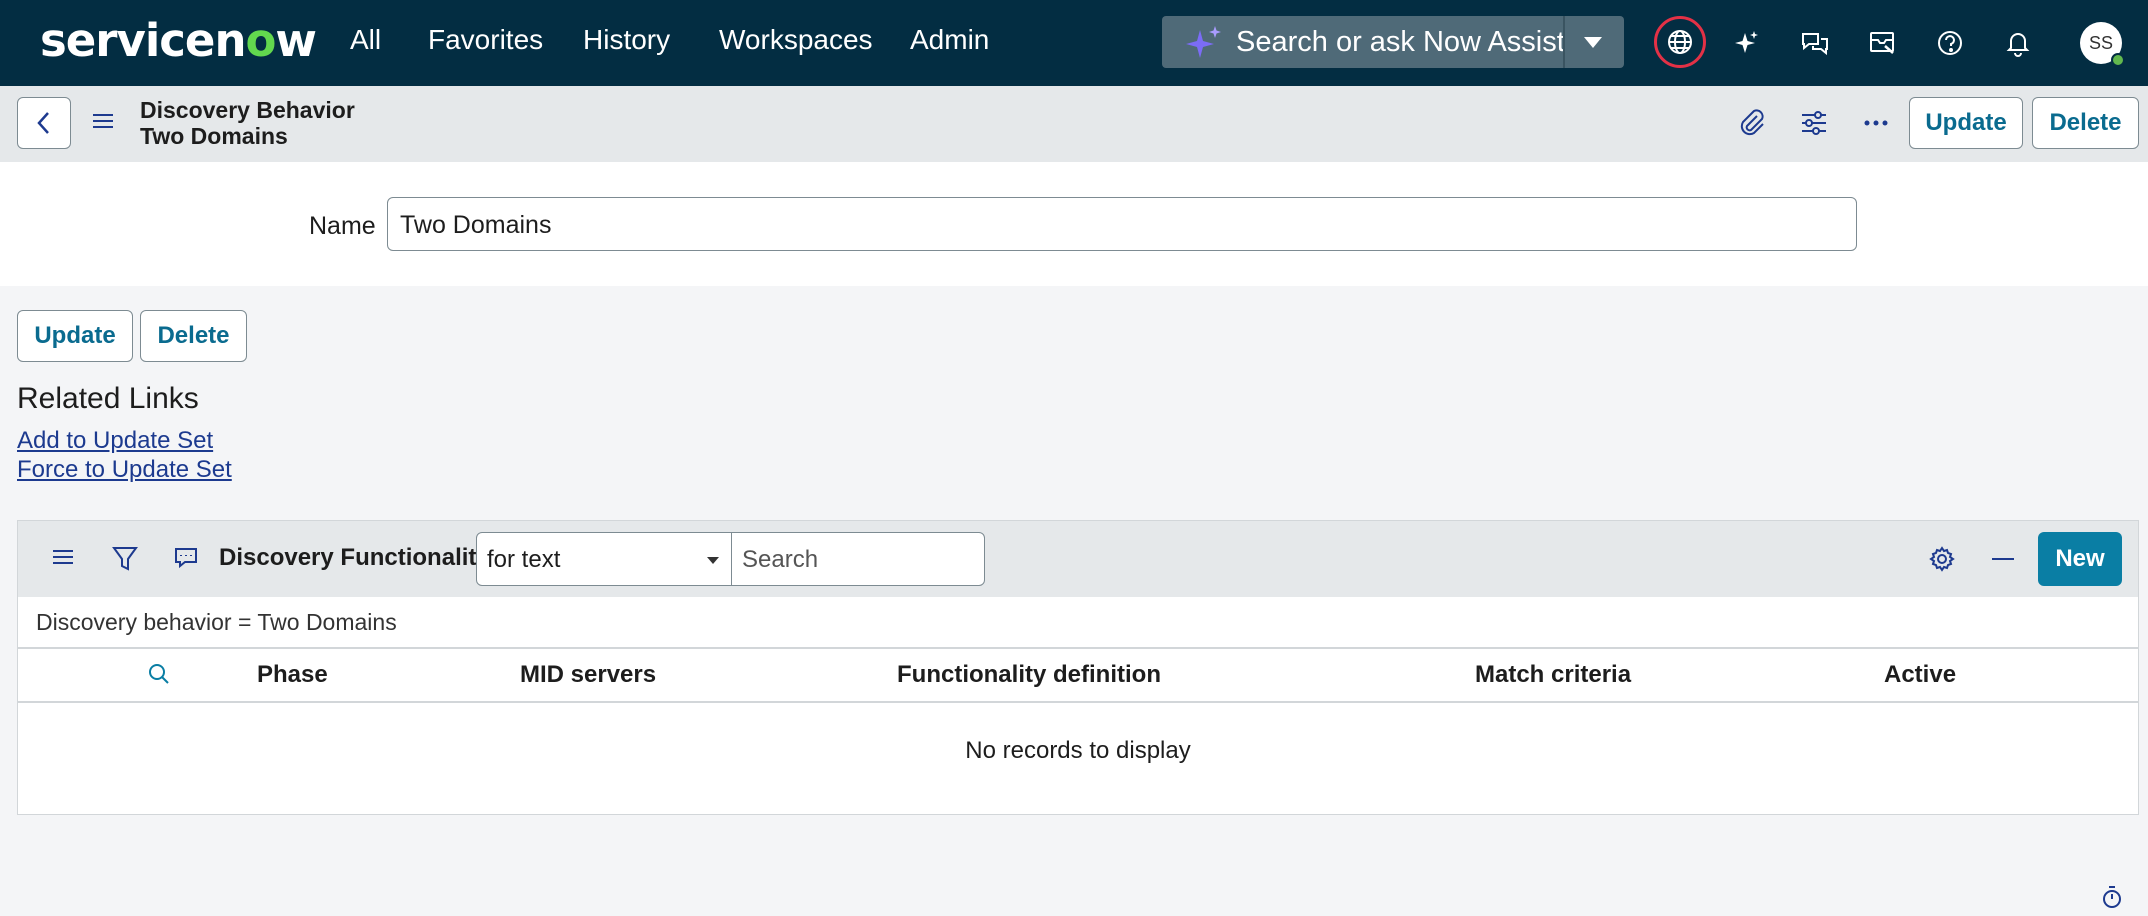  Describe the element at coordinates (858, 559) in the screenshot. I see `list-search-input: Search` at that location.